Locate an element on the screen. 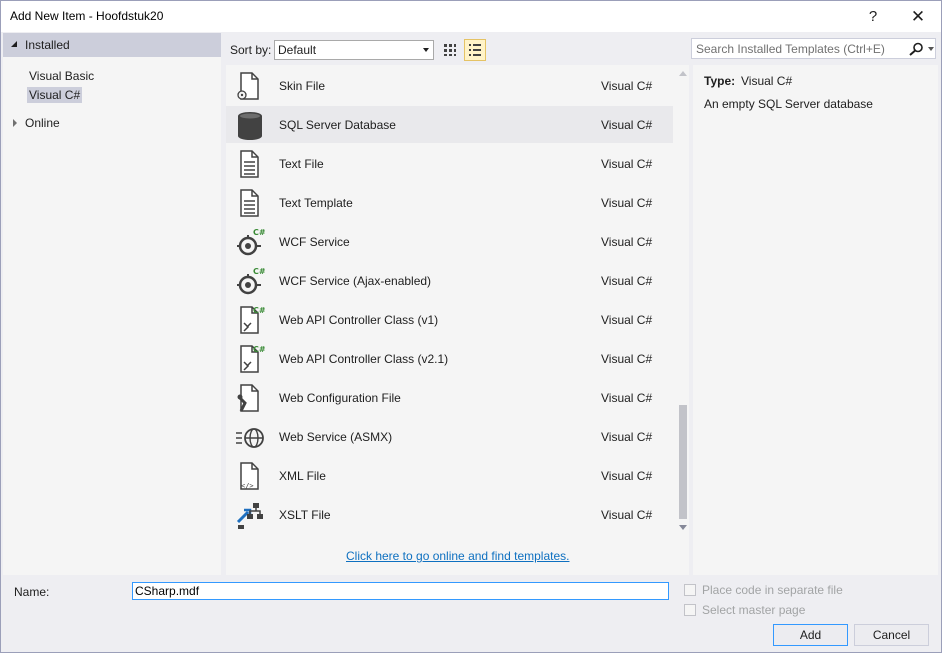 Image resolution: width=942 pixels, height=653 pixels. cancel-button: Cancel is located at coordinates (891, 635).